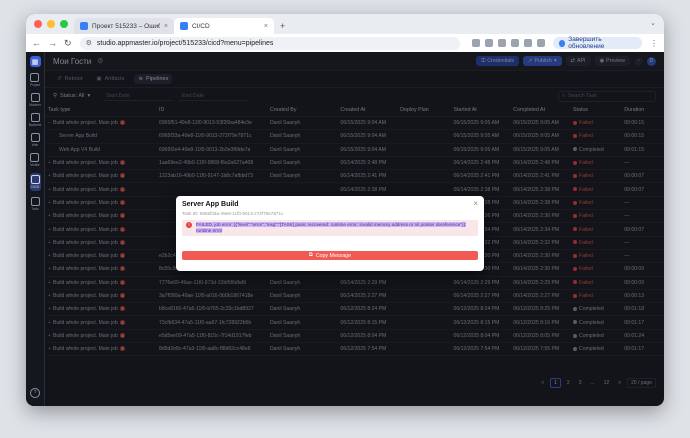  Describe the element at coordinates (310, 255) in the screenshot. I see `copy-icon: ⧉` at that location.